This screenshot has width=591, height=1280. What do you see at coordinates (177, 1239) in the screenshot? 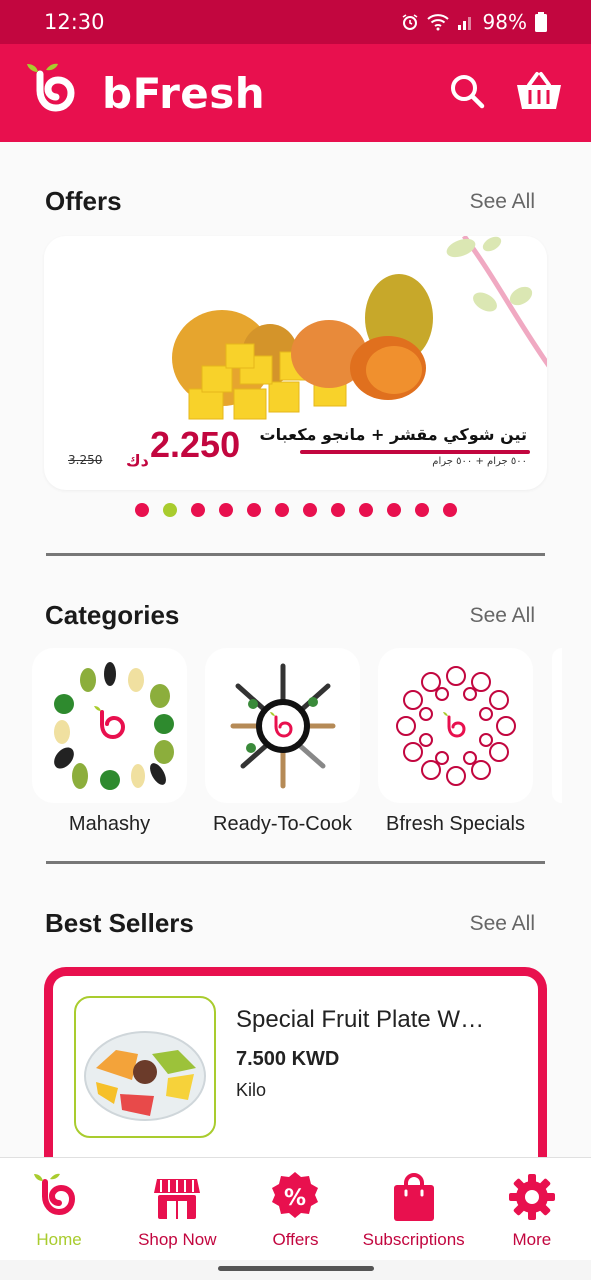
I see `nav-label: Shop Now` at bounding box center [177, 1239].